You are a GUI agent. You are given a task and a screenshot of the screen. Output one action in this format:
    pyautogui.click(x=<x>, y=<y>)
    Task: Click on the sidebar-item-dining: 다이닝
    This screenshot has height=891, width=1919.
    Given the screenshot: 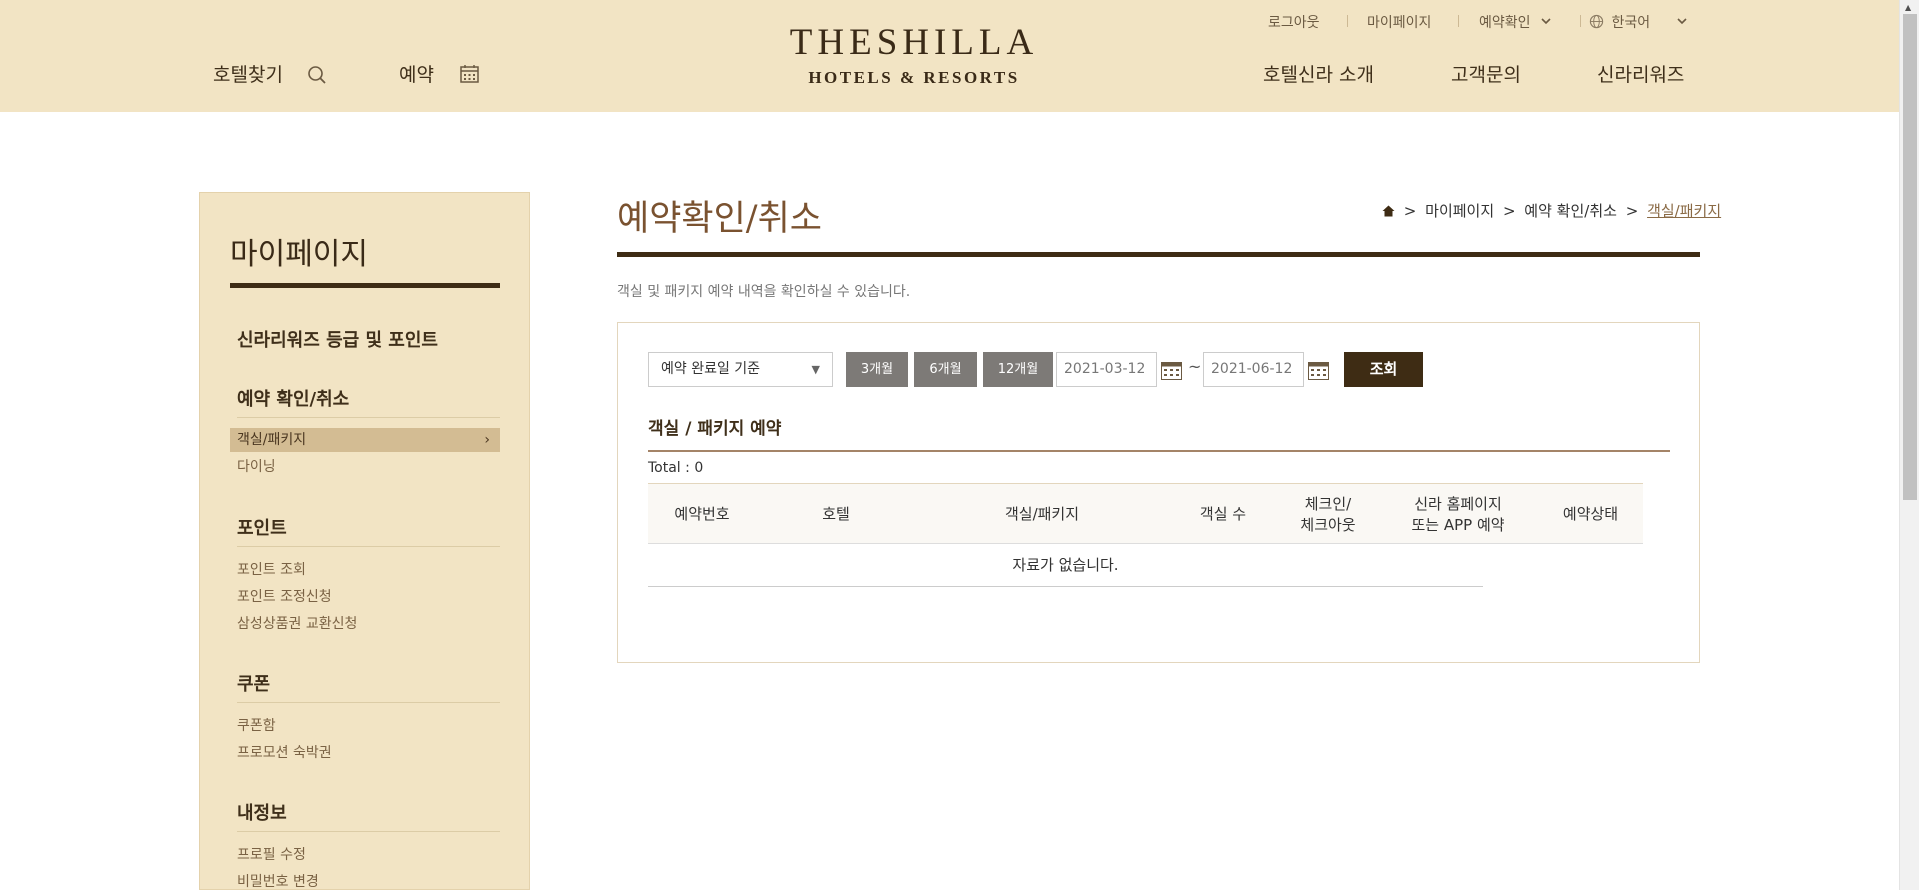 What is the action you would take?
    pyautogui.click(x=256, y=466)
    